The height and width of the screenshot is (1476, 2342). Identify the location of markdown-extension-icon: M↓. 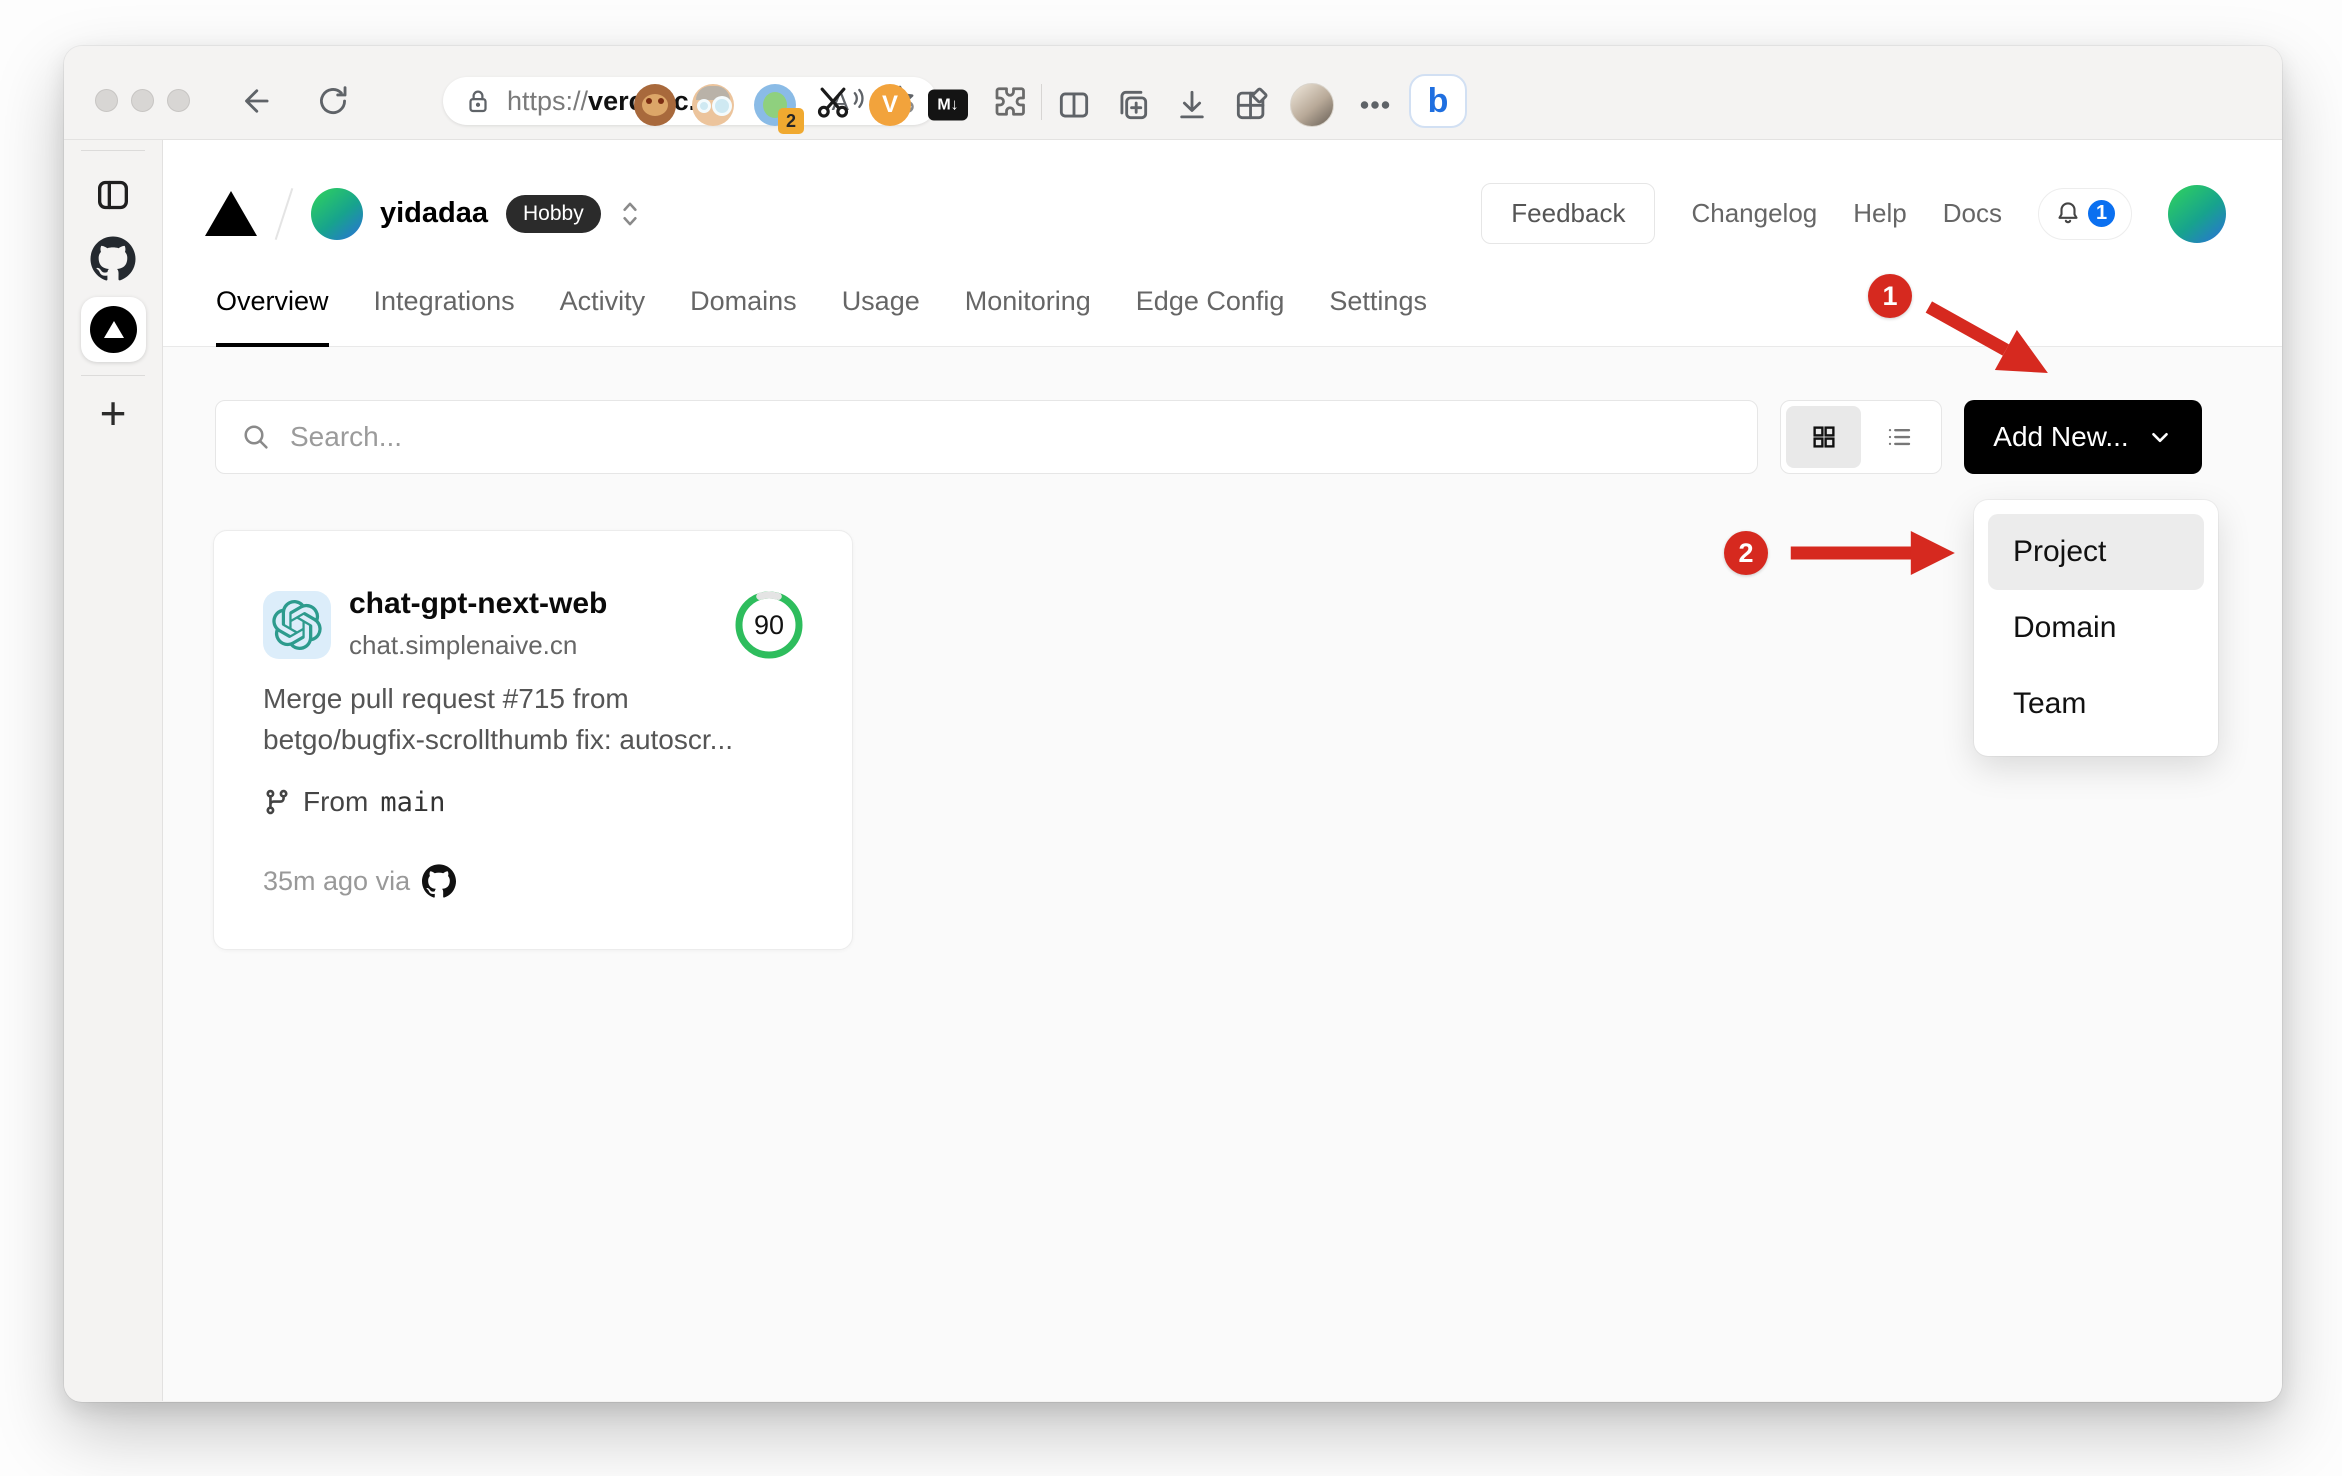
(948, 105).